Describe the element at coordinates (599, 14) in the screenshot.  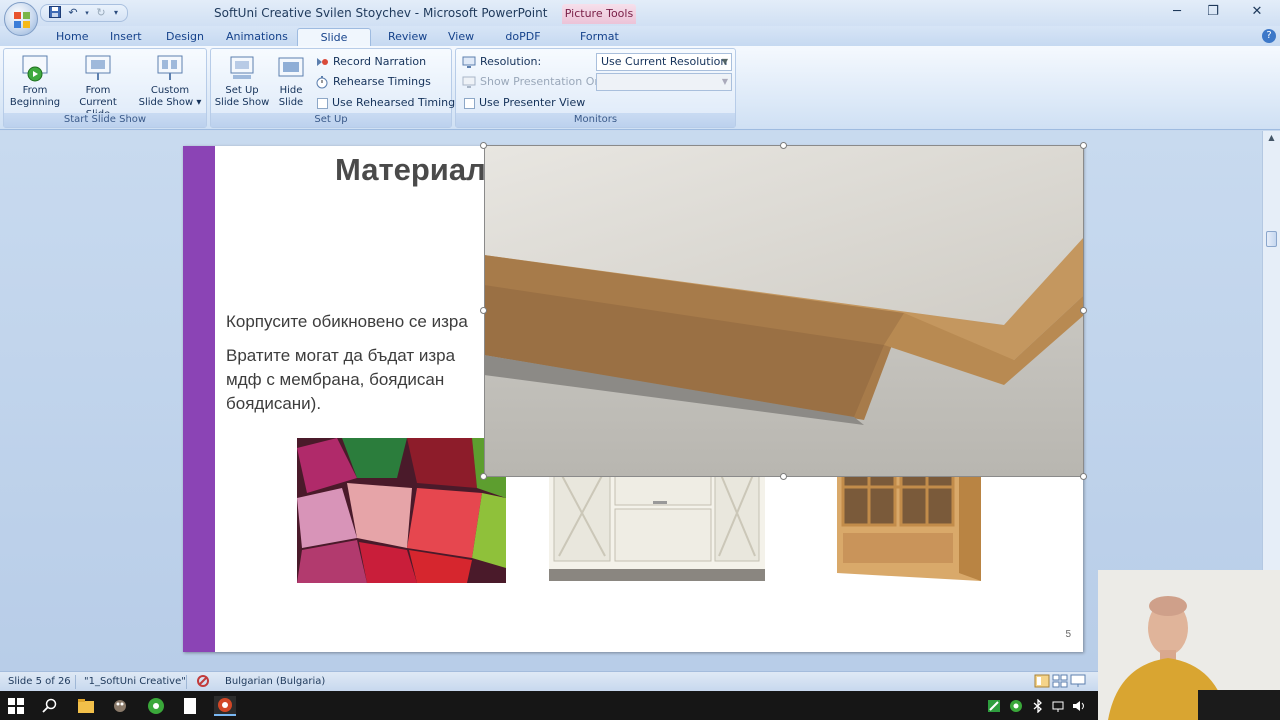
I see `picture-tools-context-label: Picture Tools` at that location.